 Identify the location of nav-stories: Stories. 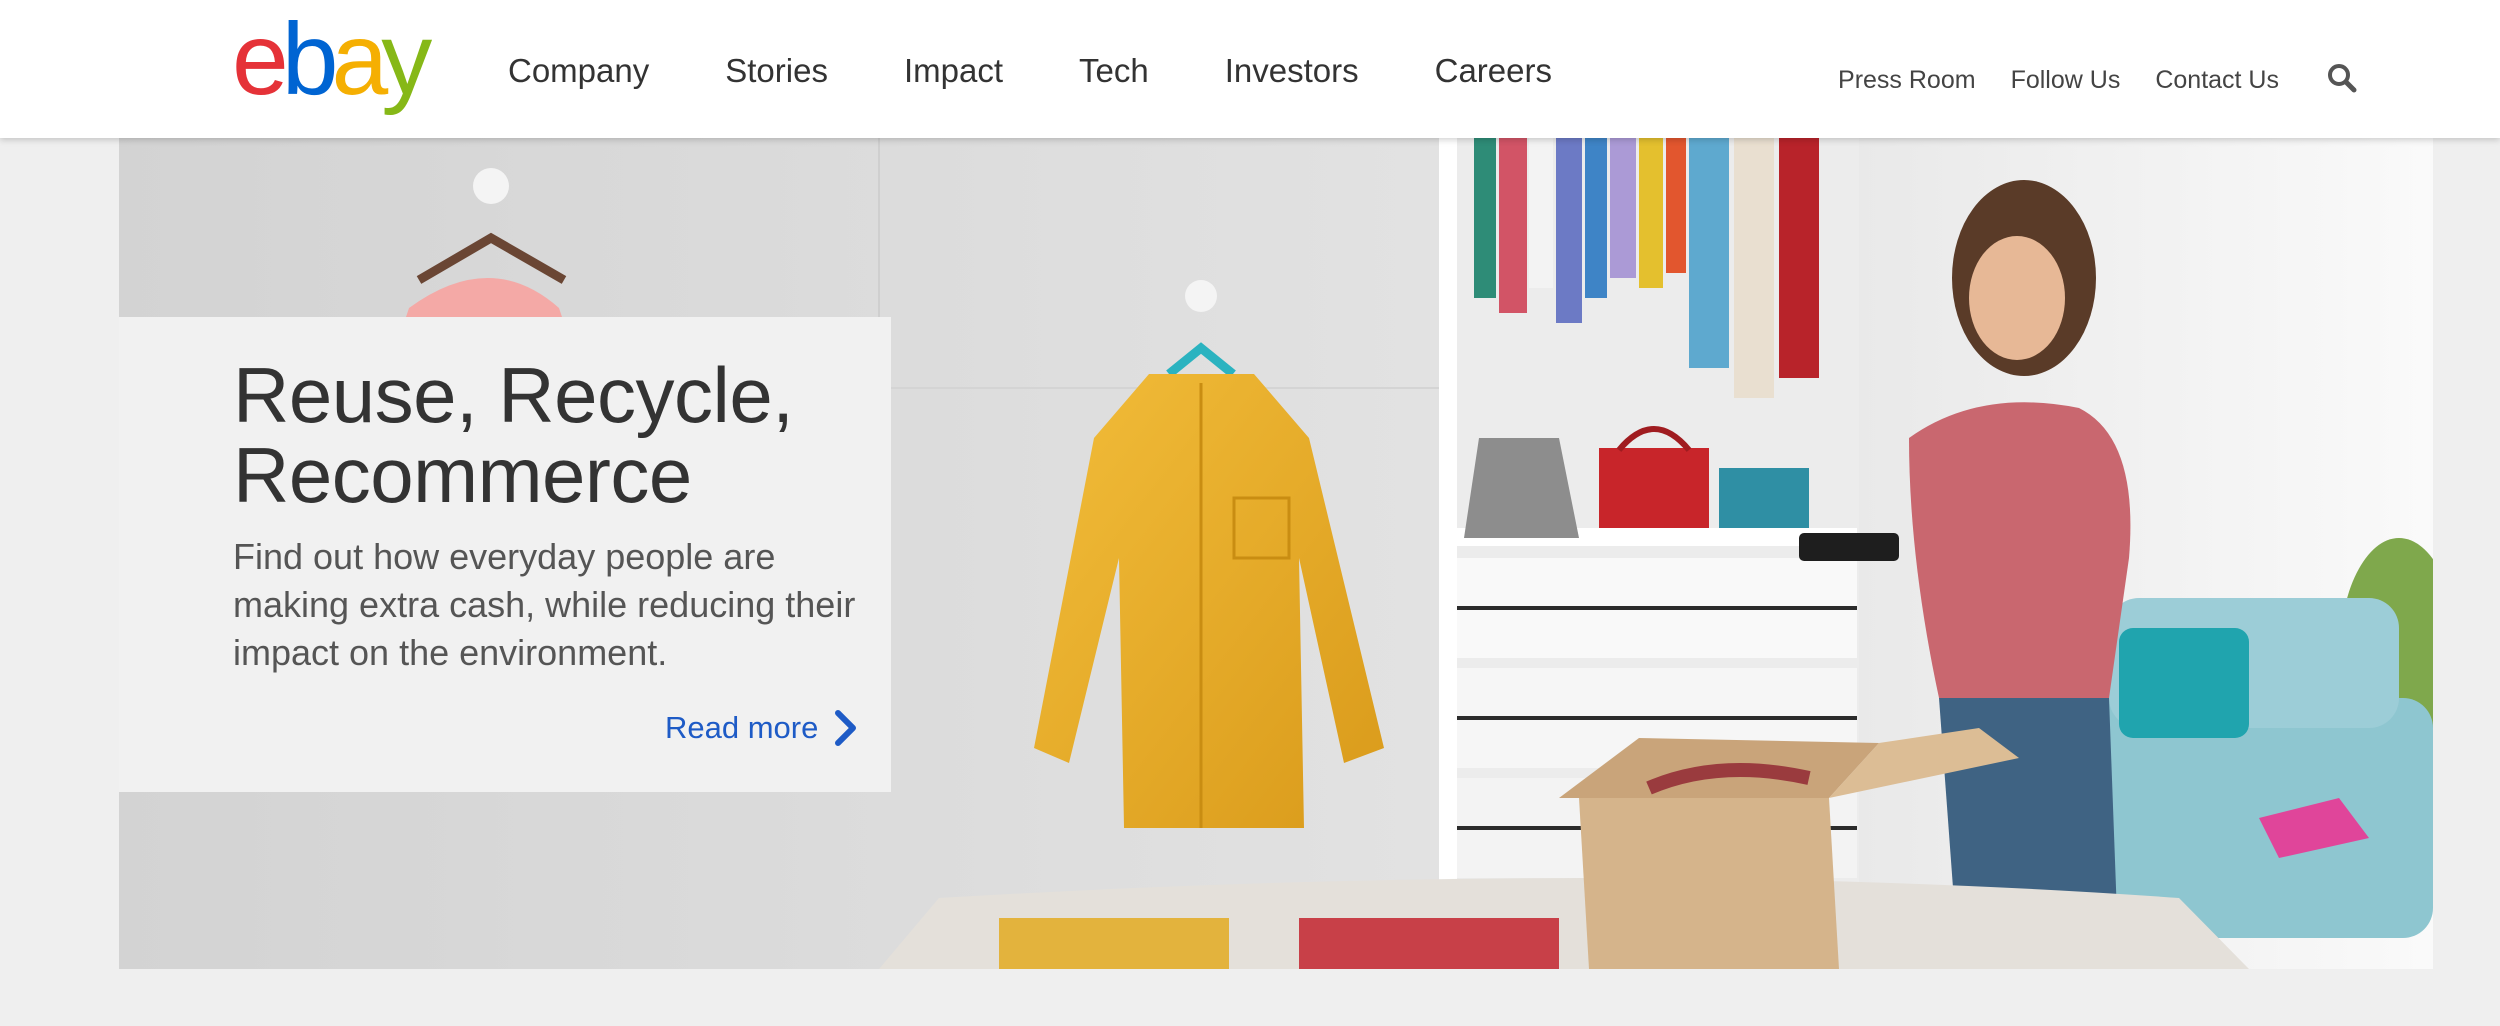
(776, 70).